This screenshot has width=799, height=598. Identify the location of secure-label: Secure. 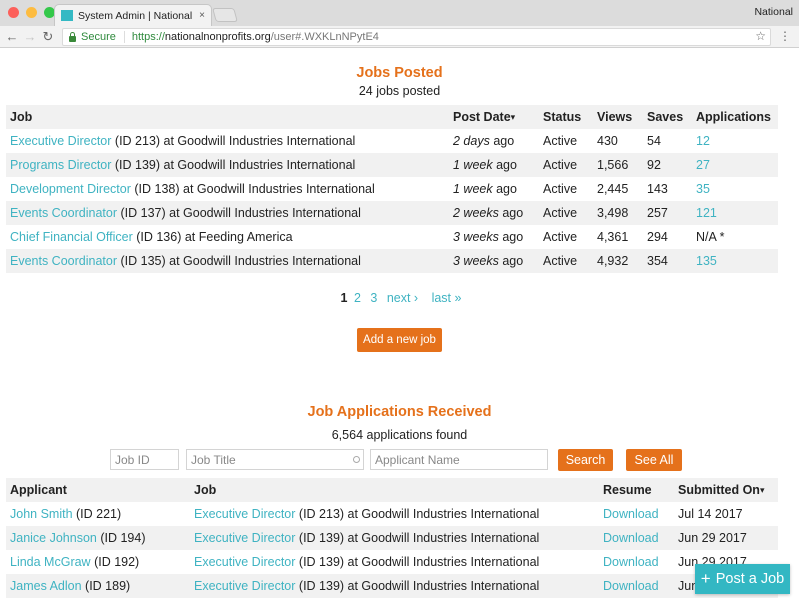
(103, 37).